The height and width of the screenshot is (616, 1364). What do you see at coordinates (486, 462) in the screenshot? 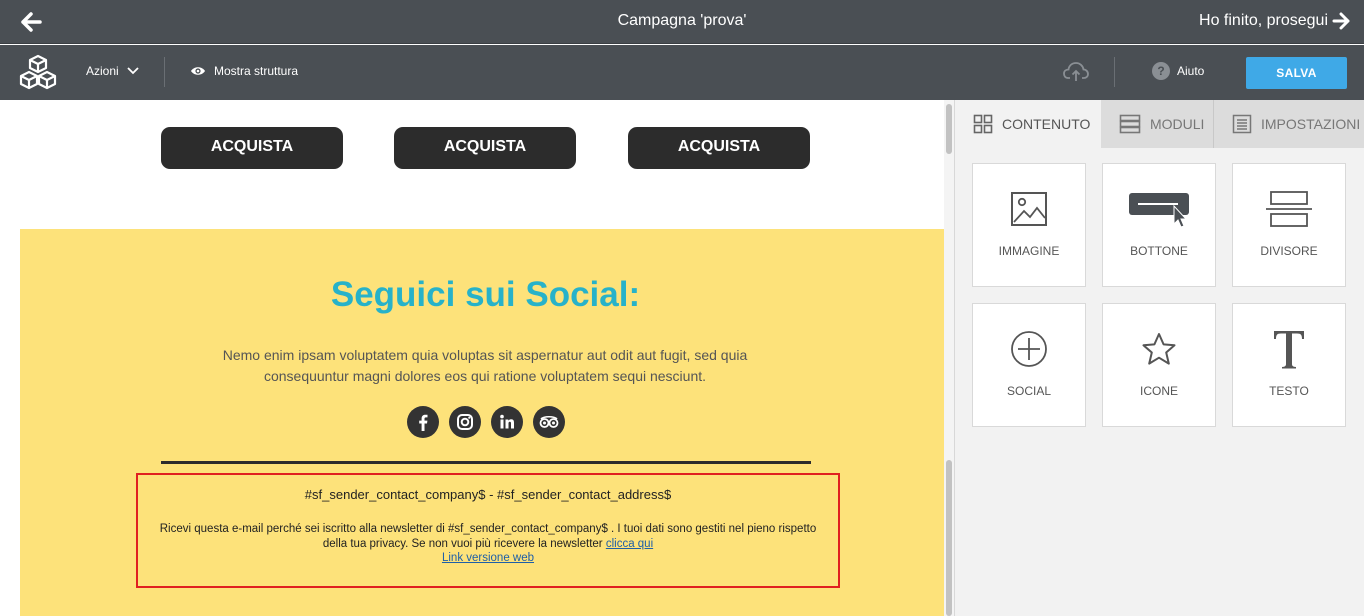
I see `section-divider` at bounding box center [486, 462].